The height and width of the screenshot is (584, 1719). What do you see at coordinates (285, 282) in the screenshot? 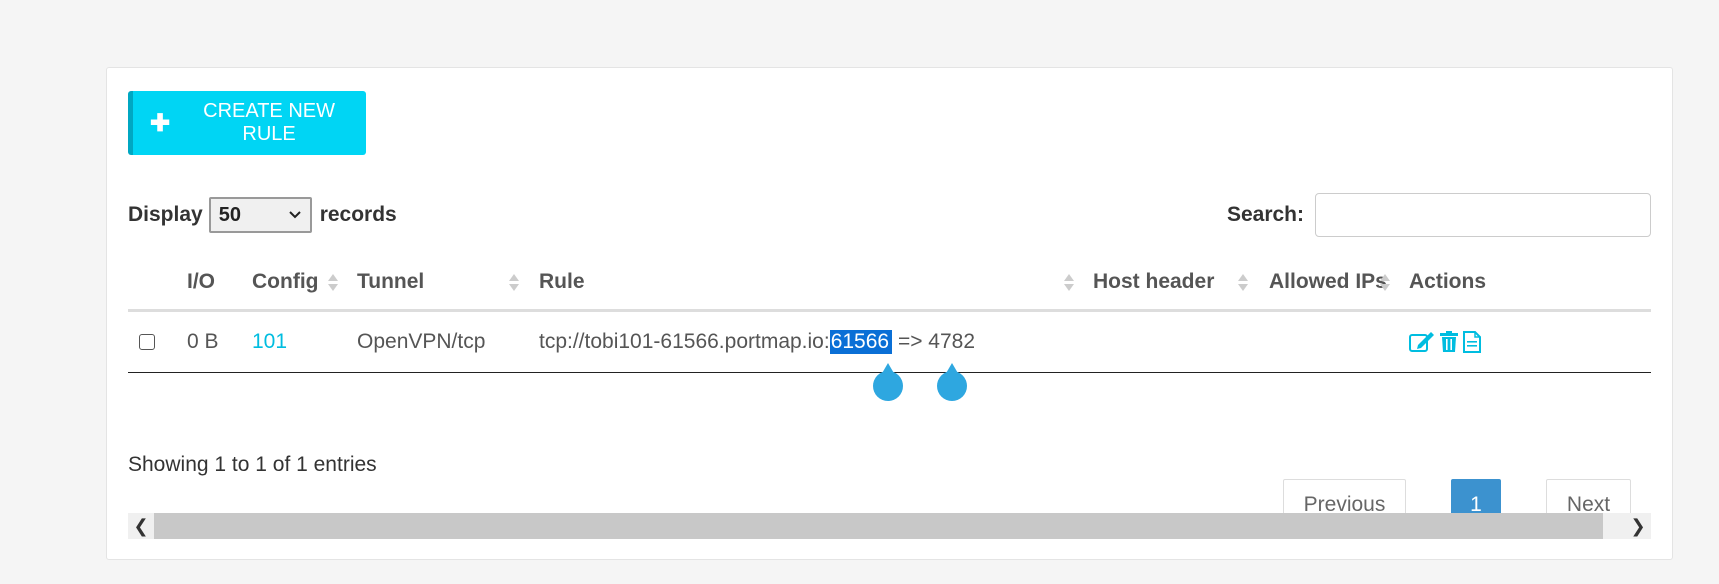
I see `column-header-config: Config` at bounding box center [285, 282].